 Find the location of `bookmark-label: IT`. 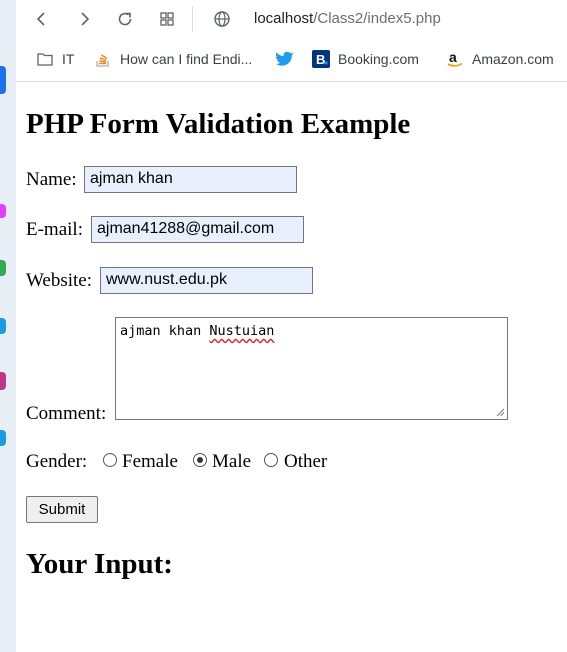

bookmark-label: IT is located at coordinates (68, 59).